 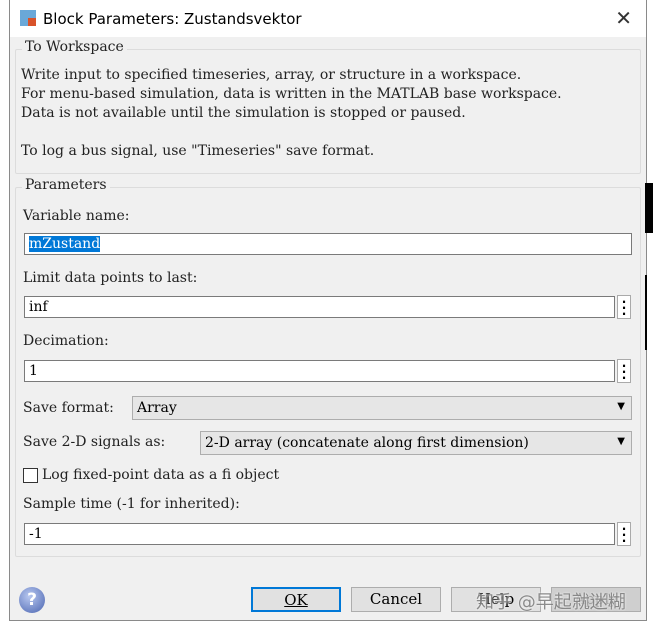 What do you see at coordinates (32, 600) in the screenshot?
I see `help-icon: ?` at bounding box center [32, 600].